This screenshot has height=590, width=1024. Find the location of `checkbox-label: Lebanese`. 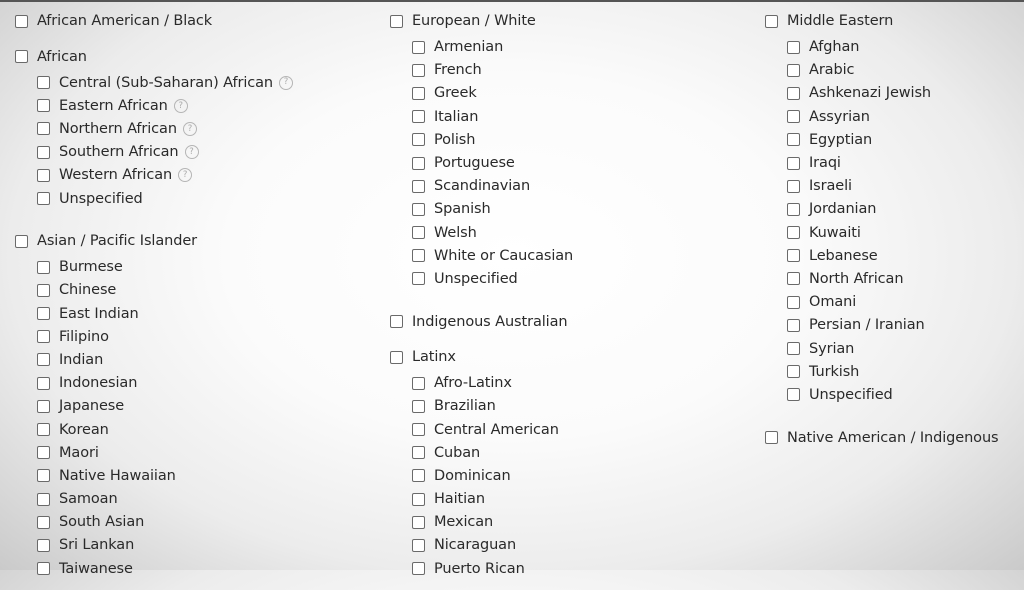

checkbox-label: Lebanese is located at coordinates (843, 256).